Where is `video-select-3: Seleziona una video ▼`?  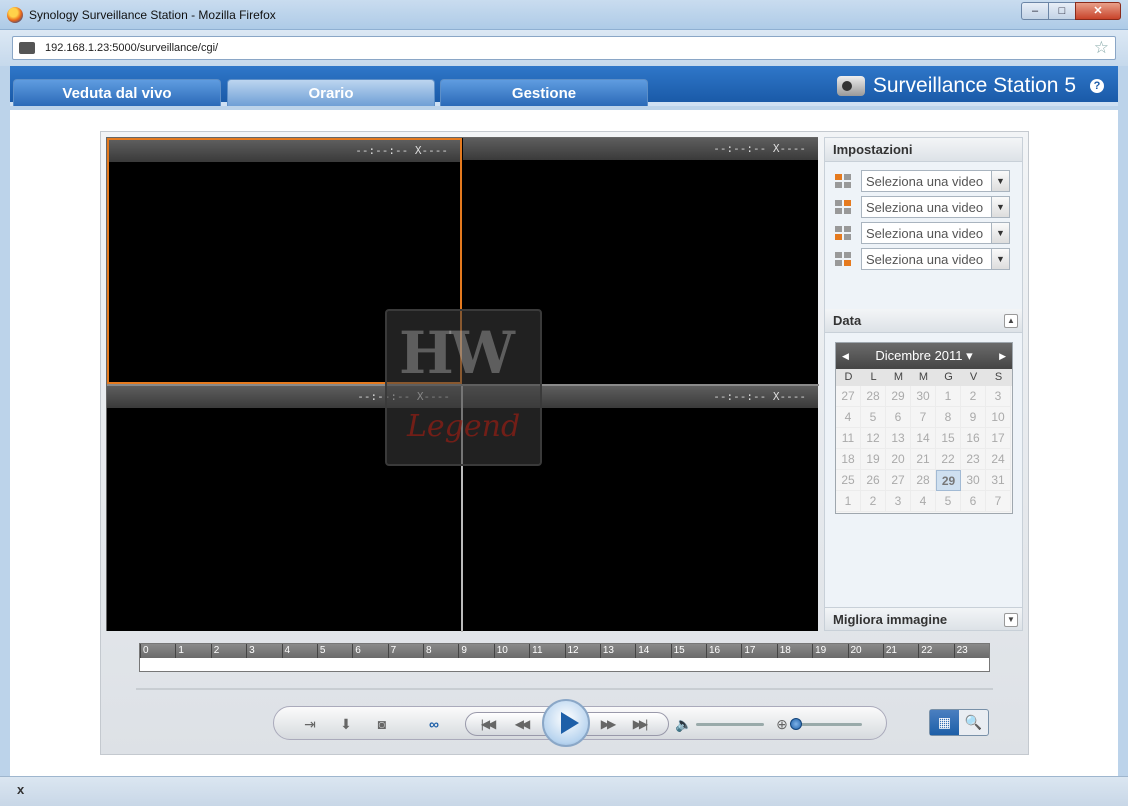 video-select-3: Seleziona una video ▼ is located at coordinates (935, 233).